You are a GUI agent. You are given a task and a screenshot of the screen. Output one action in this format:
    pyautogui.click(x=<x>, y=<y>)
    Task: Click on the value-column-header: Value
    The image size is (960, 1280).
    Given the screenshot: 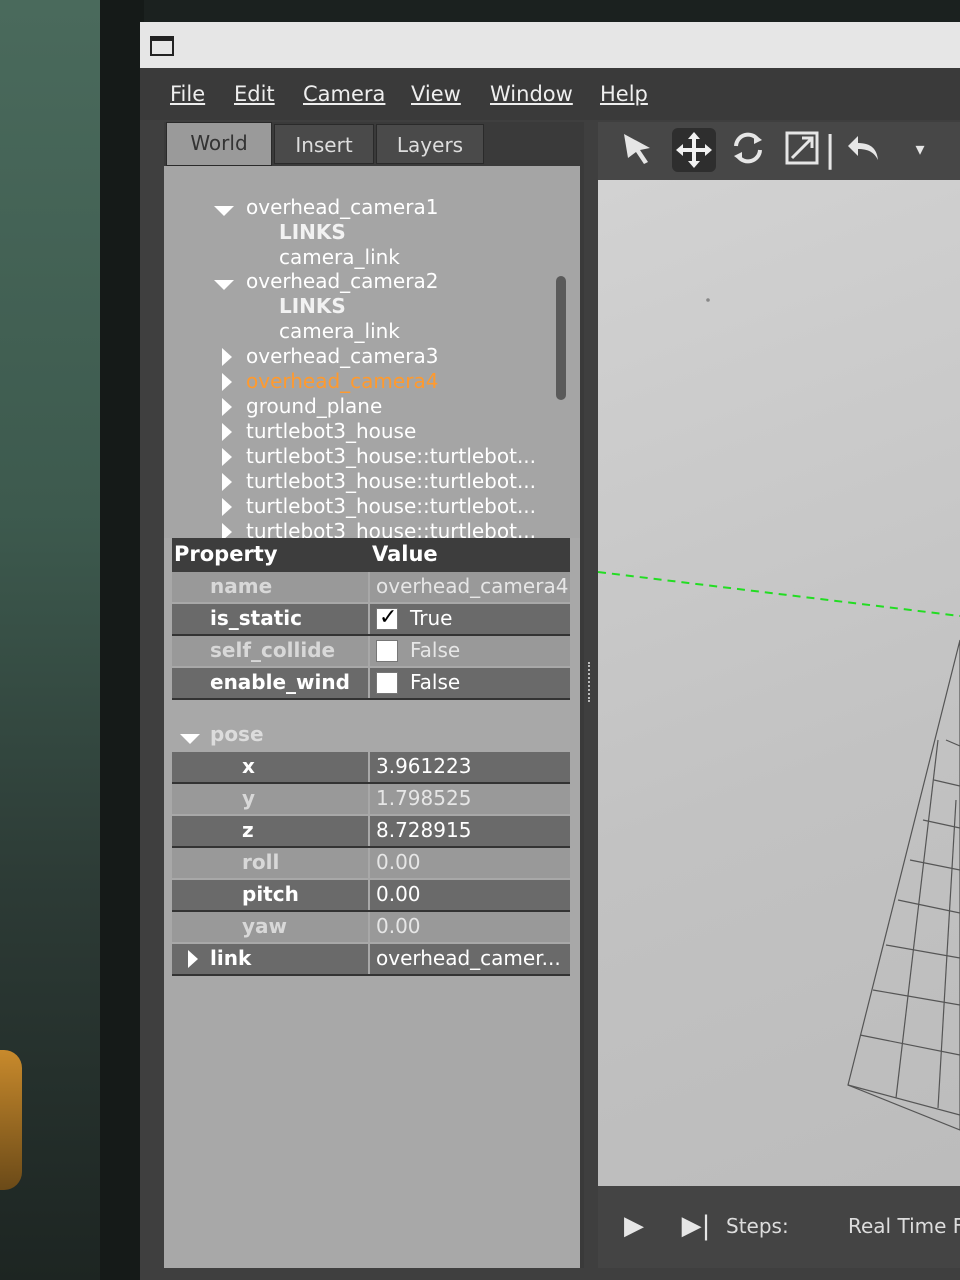 What is the action you would take?
    pyautogui.click(x=405, y=554)
    